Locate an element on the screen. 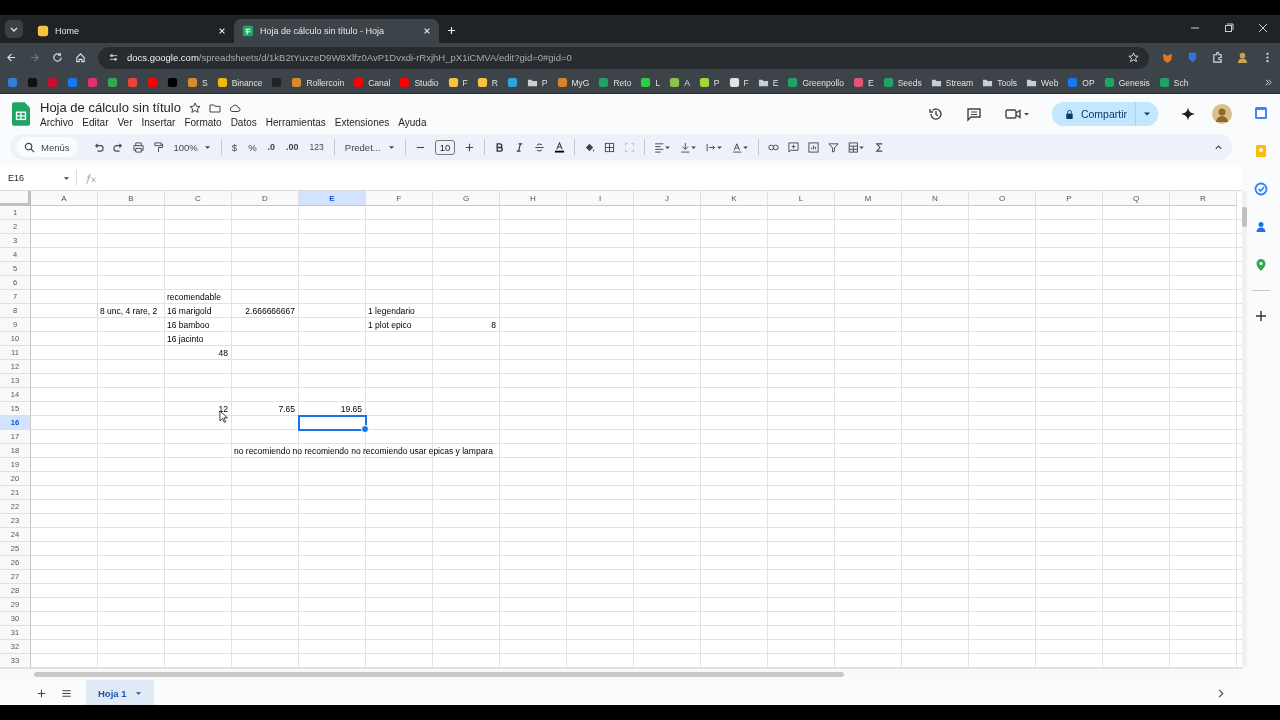 This screenshot has width=1280, height=720. borders-icon is located at coordinates (610, 147).